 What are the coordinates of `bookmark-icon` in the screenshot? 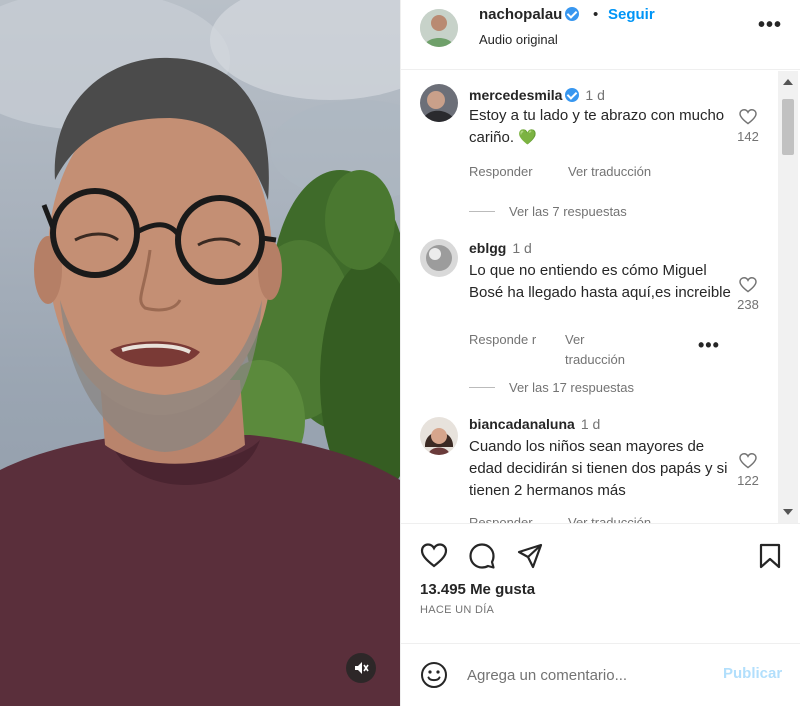 It's located at (770, 556).